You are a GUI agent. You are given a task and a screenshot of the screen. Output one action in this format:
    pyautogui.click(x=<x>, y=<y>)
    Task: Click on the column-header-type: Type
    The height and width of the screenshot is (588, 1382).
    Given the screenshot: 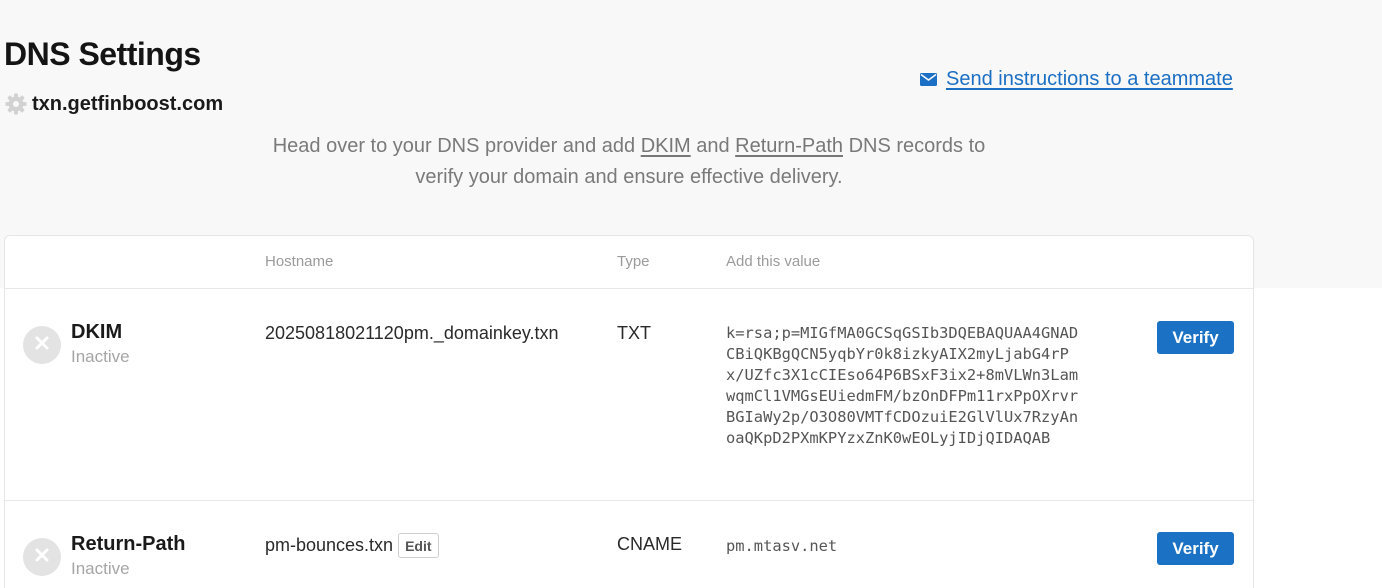 What is the action you would take?
    pyautogui.click(x=633, y=261)
    